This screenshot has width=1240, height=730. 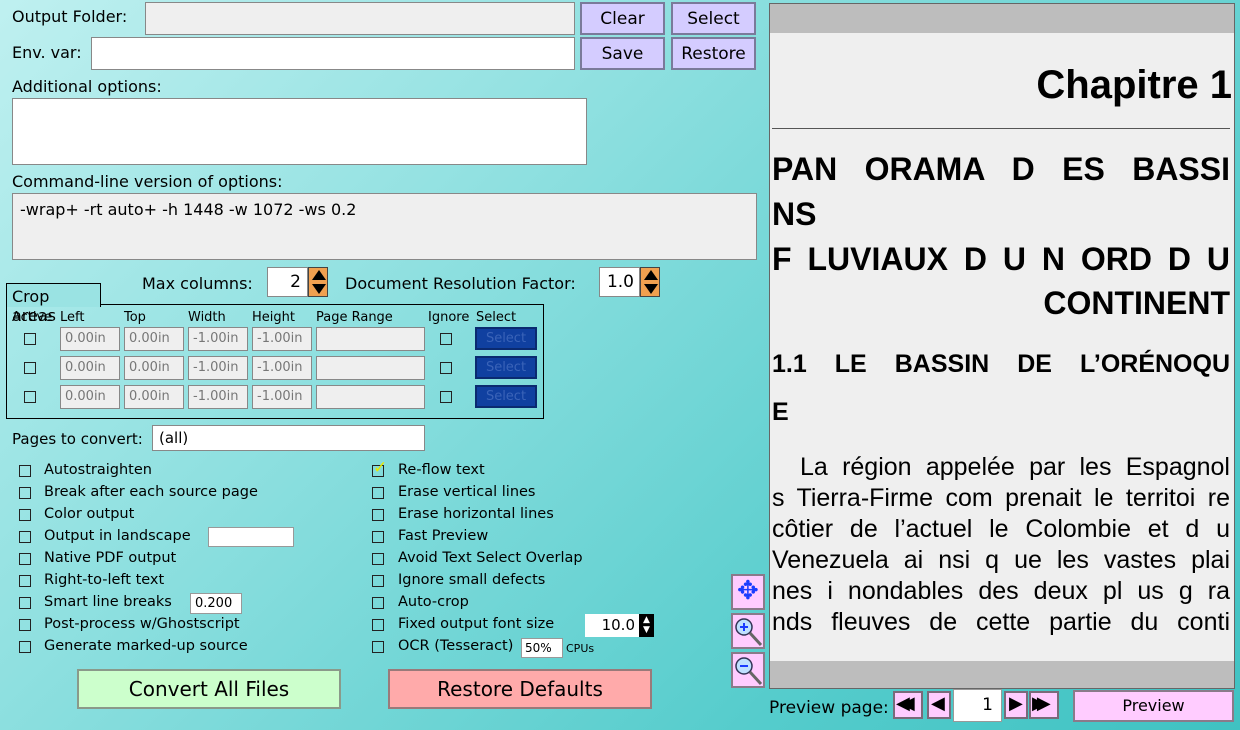 I want to click on ignore-defects-checkbox, so click(x=378, y=581).